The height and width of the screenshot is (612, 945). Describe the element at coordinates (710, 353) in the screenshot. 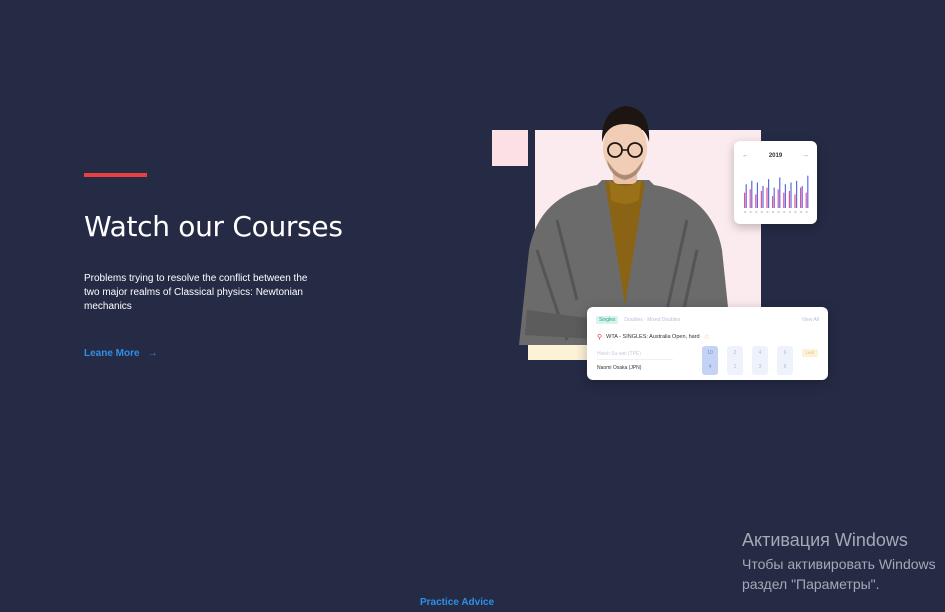

I see `score-player-1: 10` at that location.